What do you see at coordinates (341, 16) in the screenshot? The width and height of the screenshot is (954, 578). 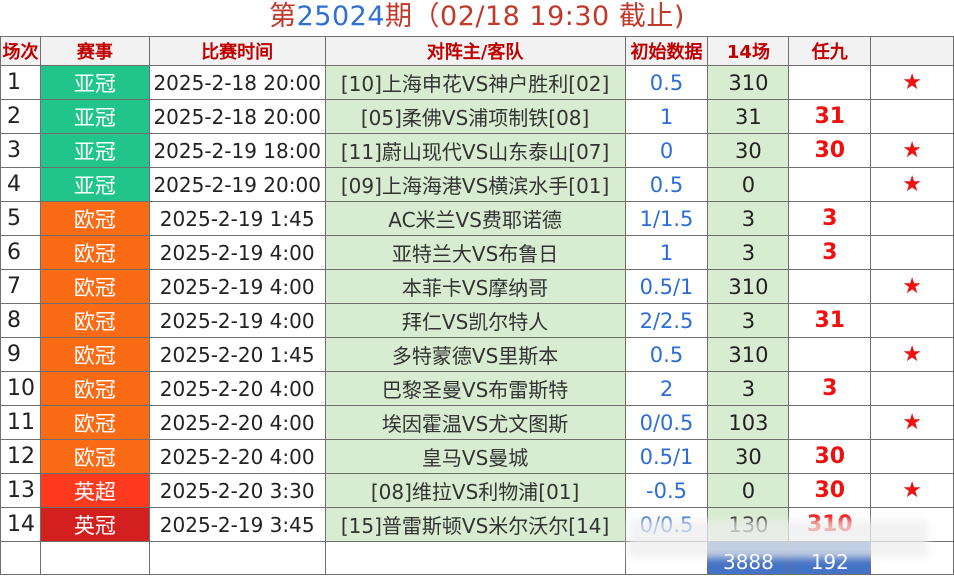 I see `issue-number: 25024` at bounding box center [341, 16].